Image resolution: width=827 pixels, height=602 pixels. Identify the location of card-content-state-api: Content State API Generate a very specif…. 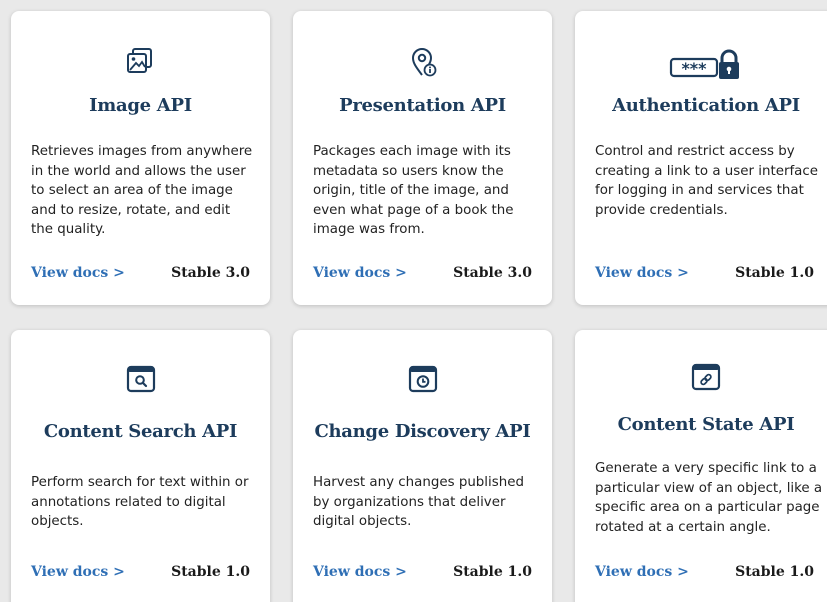
(701, 466).